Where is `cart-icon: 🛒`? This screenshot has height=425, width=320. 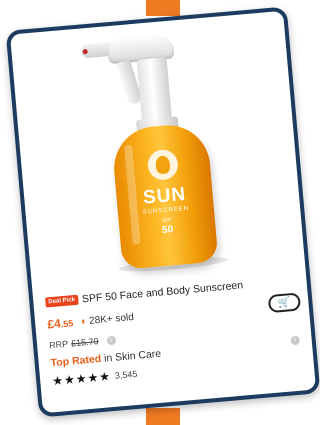
cart-icon: 🛒 is located at coordinates (284, 302).